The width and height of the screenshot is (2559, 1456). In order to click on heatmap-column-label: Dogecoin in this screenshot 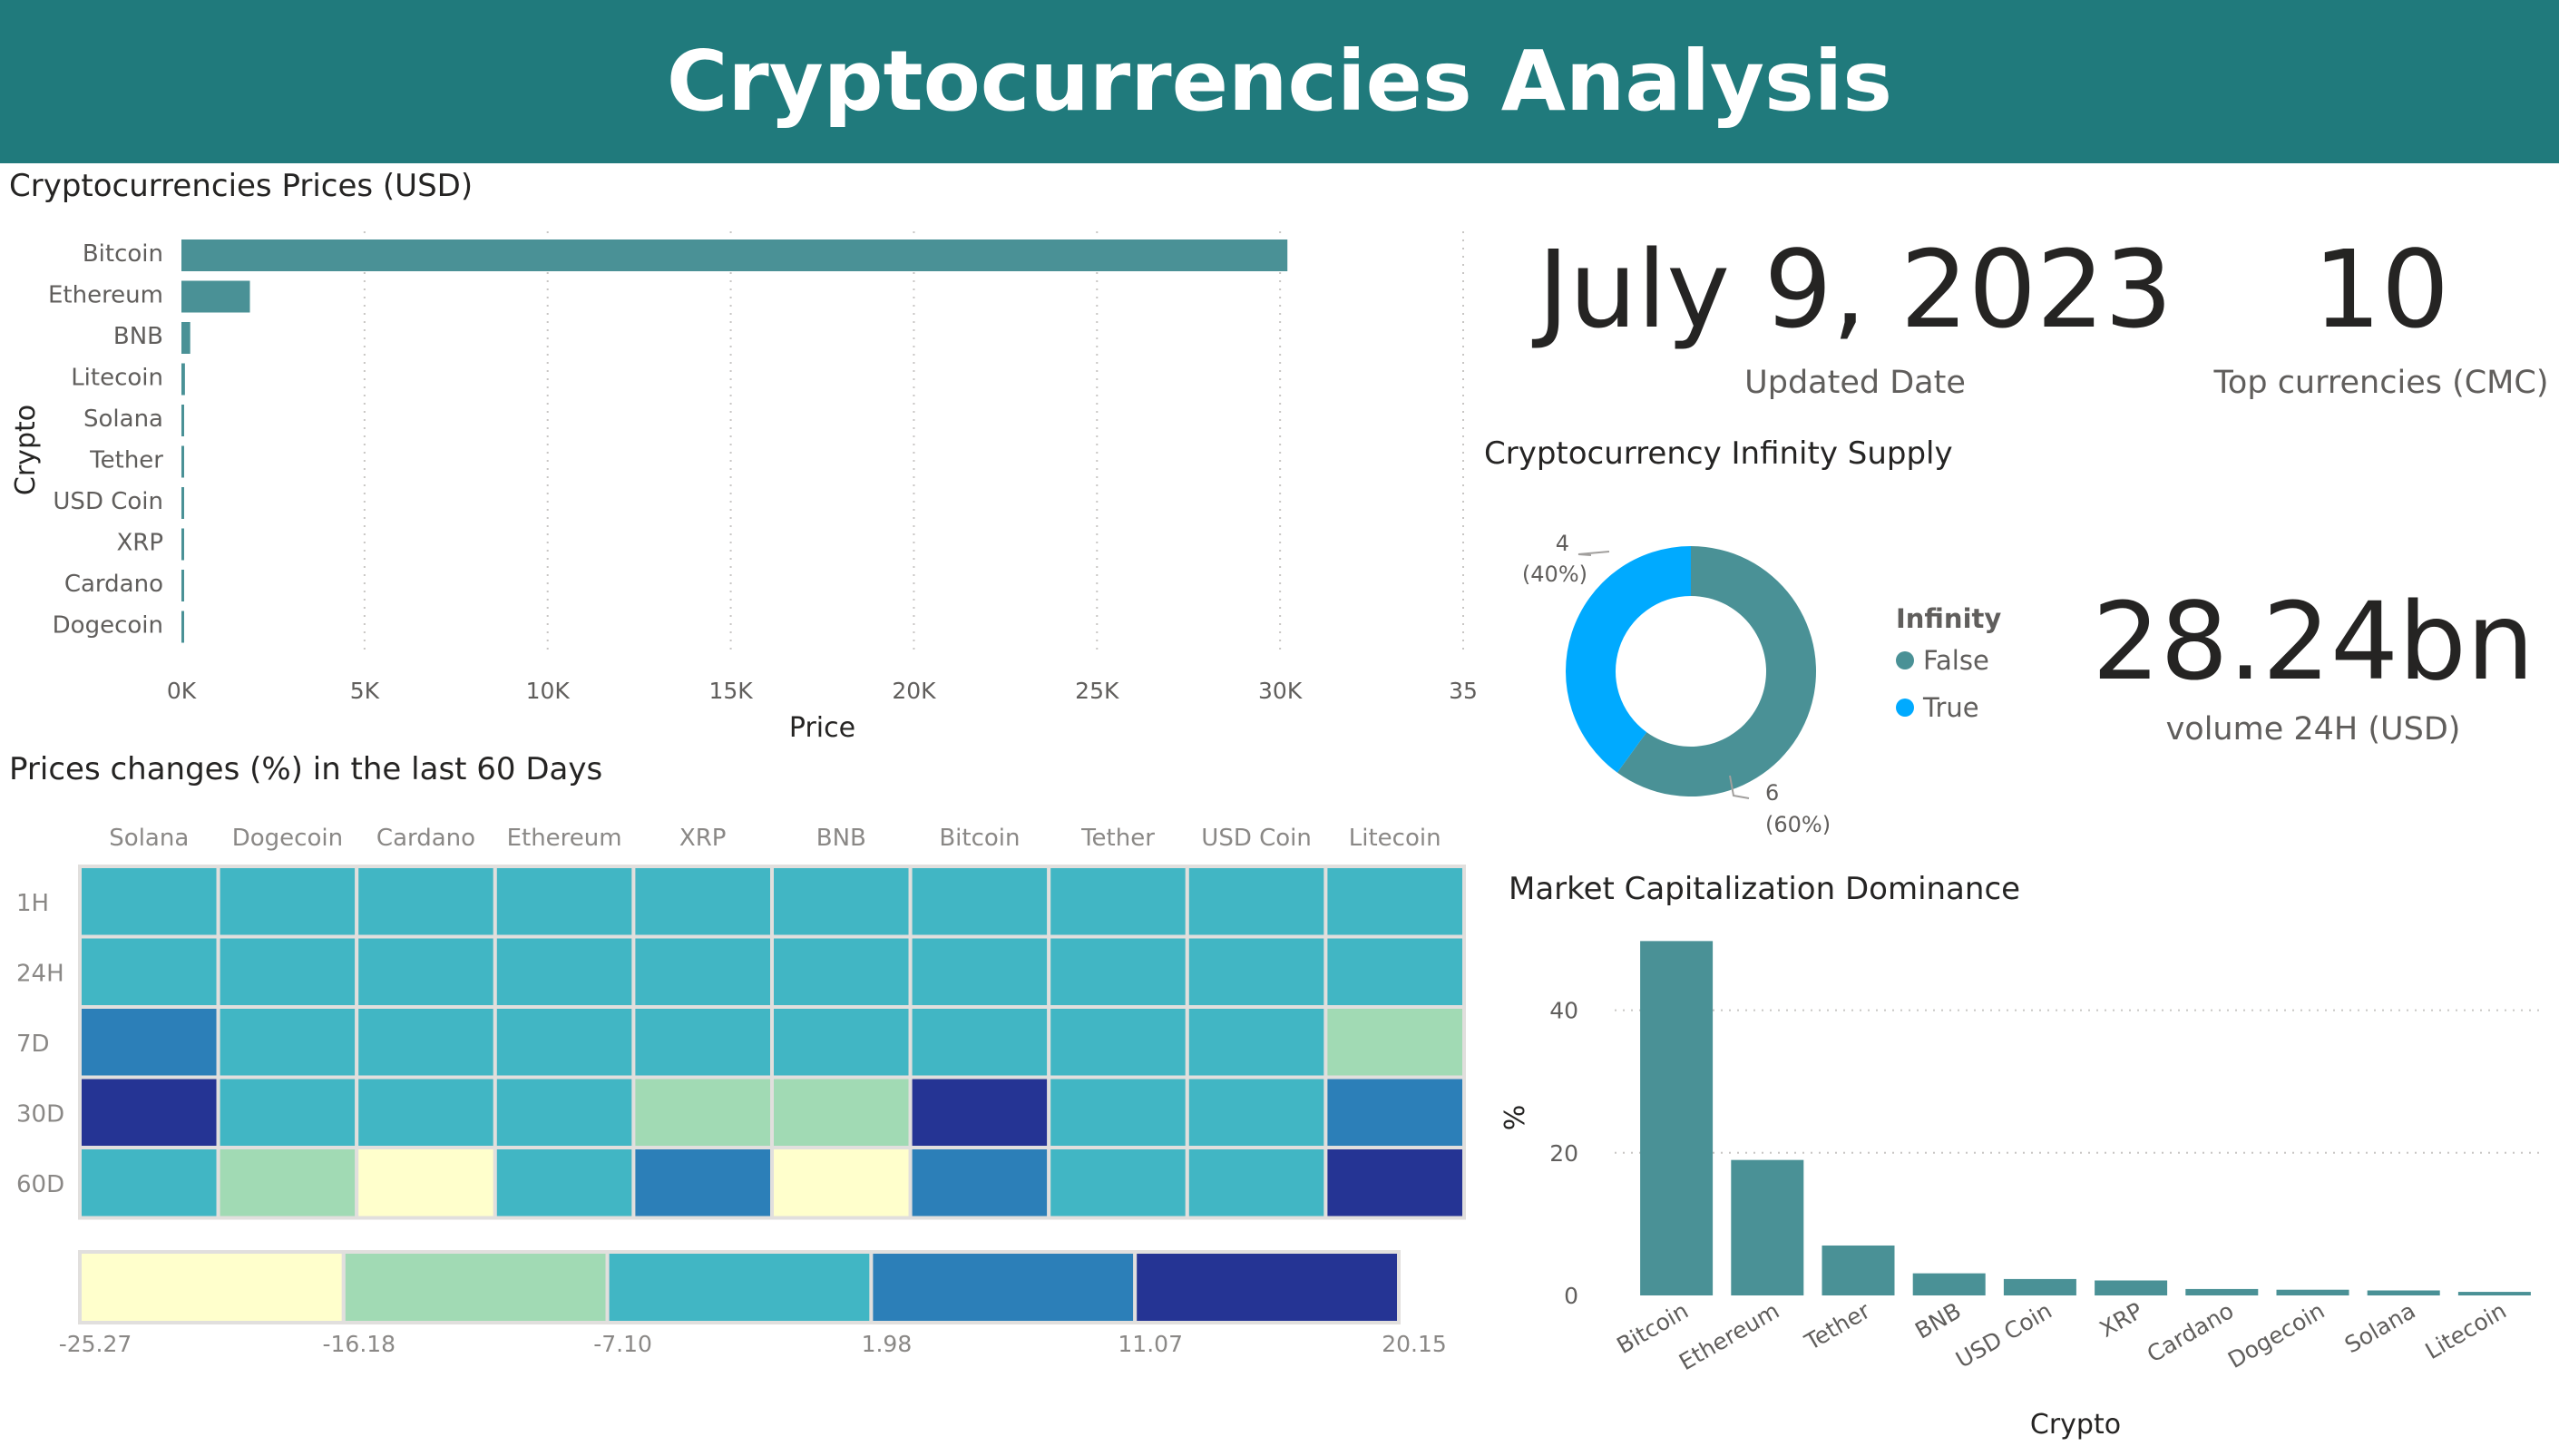, I will do `click(287, 839)`.